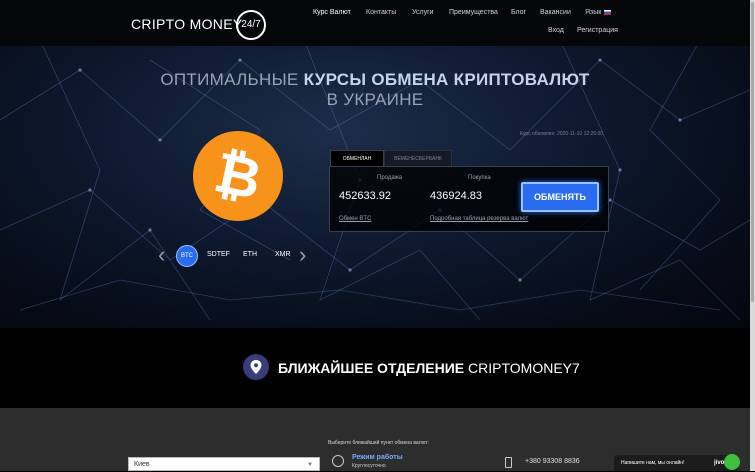 The height and width of the screenshot is (472, 755). Describe the element at coordinates (556, 30) in the screenshot. I see `login-link: Вход` at that location.